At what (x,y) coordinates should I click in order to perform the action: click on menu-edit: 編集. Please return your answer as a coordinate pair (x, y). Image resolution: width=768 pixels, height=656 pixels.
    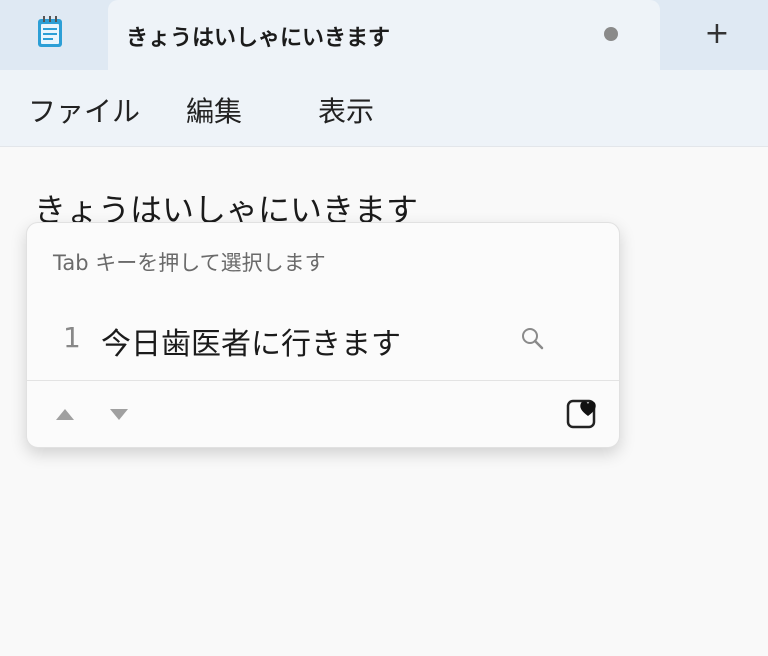
    Looking at the image, I should click on (214, 110).